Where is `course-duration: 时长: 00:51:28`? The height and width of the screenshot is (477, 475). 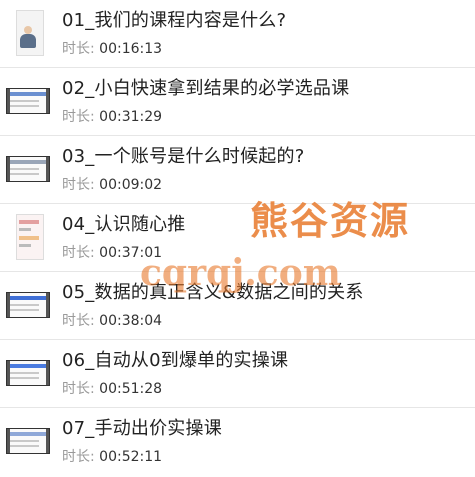 course-duration: 时长: 00:51:28 is located at coordinates (112, 388).